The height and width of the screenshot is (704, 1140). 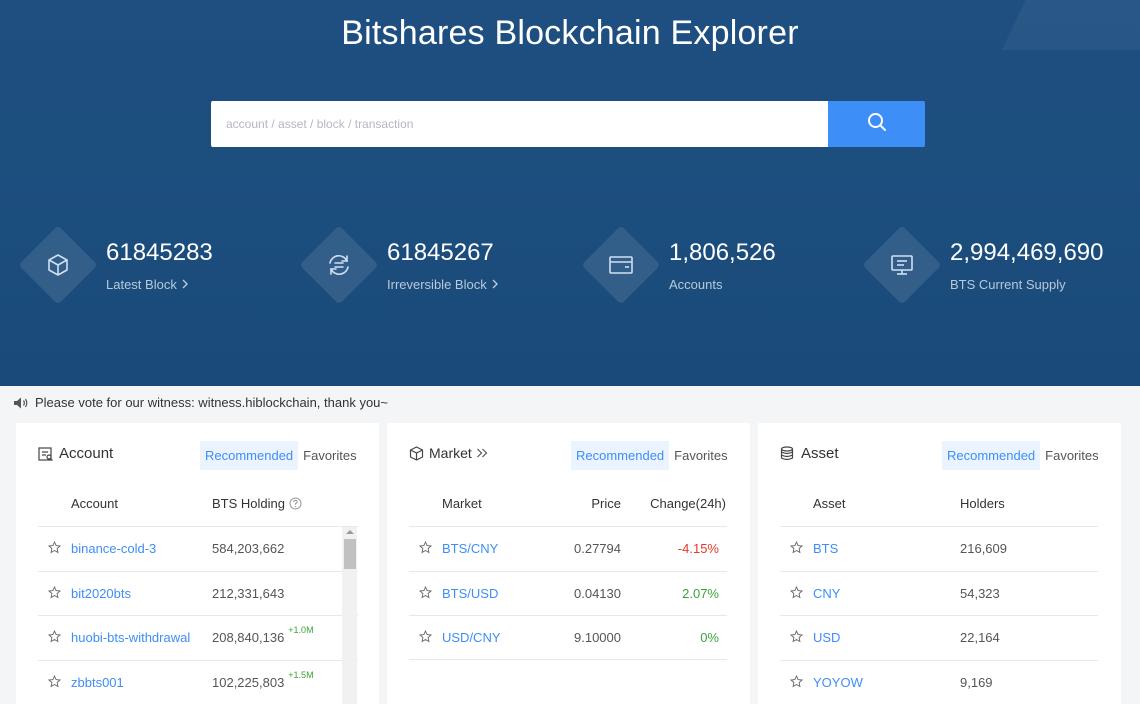 What do you see at coordinates (606, 503) in the screenshot?
I see `column-price: Price` at bounding box center [606, 503].